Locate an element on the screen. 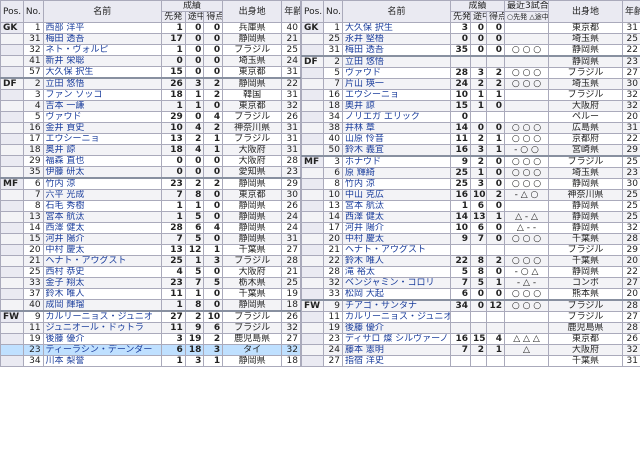 This screenshot has width=640, height=463. number-cell: 22 is located at coordinates (333, 261).